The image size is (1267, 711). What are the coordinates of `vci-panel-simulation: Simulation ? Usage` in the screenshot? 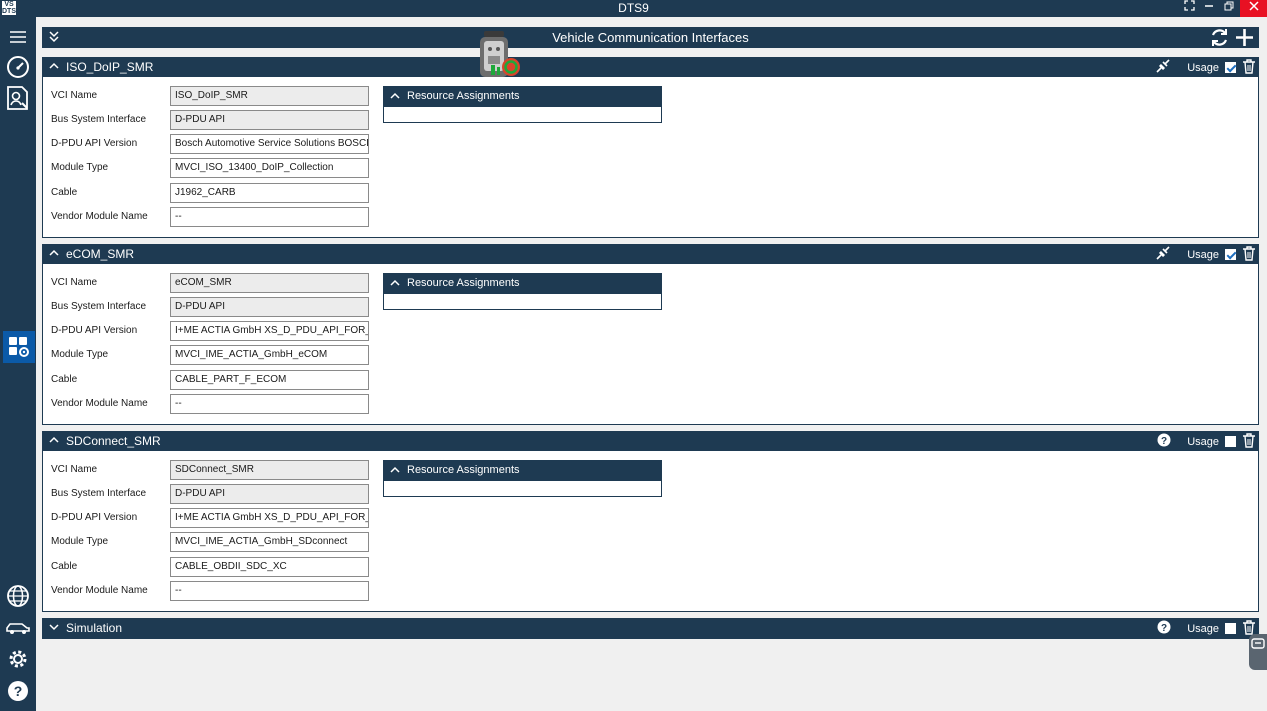 It's located at (650, 628).